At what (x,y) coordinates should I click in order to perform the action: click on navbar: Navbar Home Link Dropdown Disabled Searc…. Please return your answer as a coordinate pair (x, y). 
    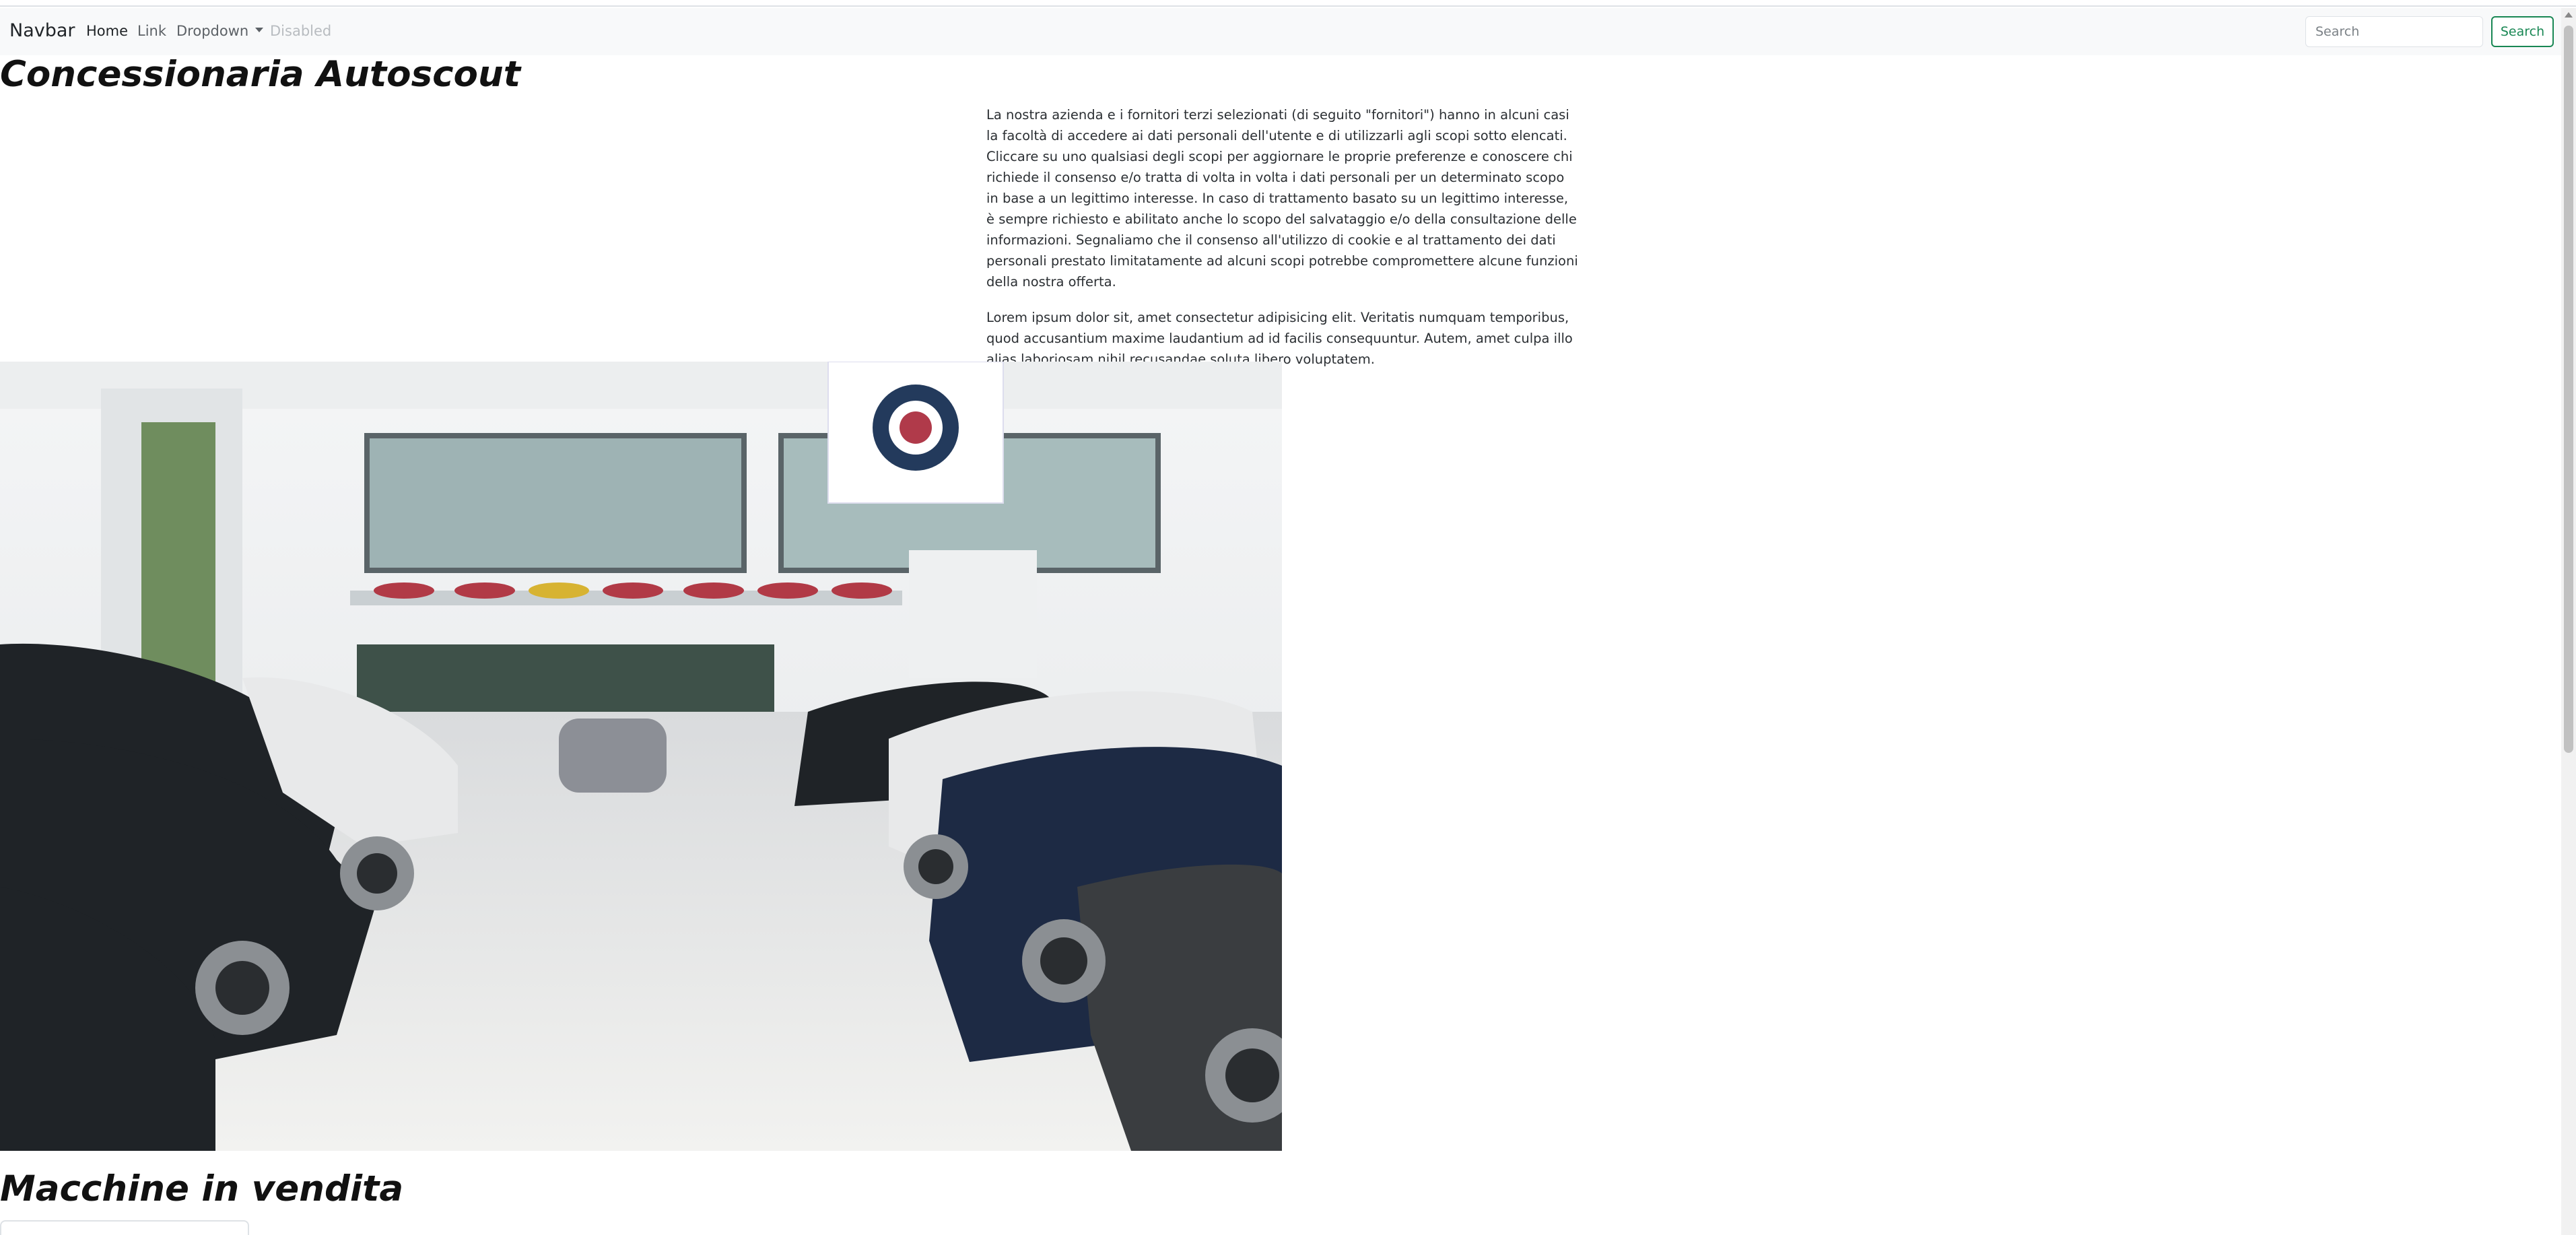
    Looking at the image, I should click on (1280, 31).